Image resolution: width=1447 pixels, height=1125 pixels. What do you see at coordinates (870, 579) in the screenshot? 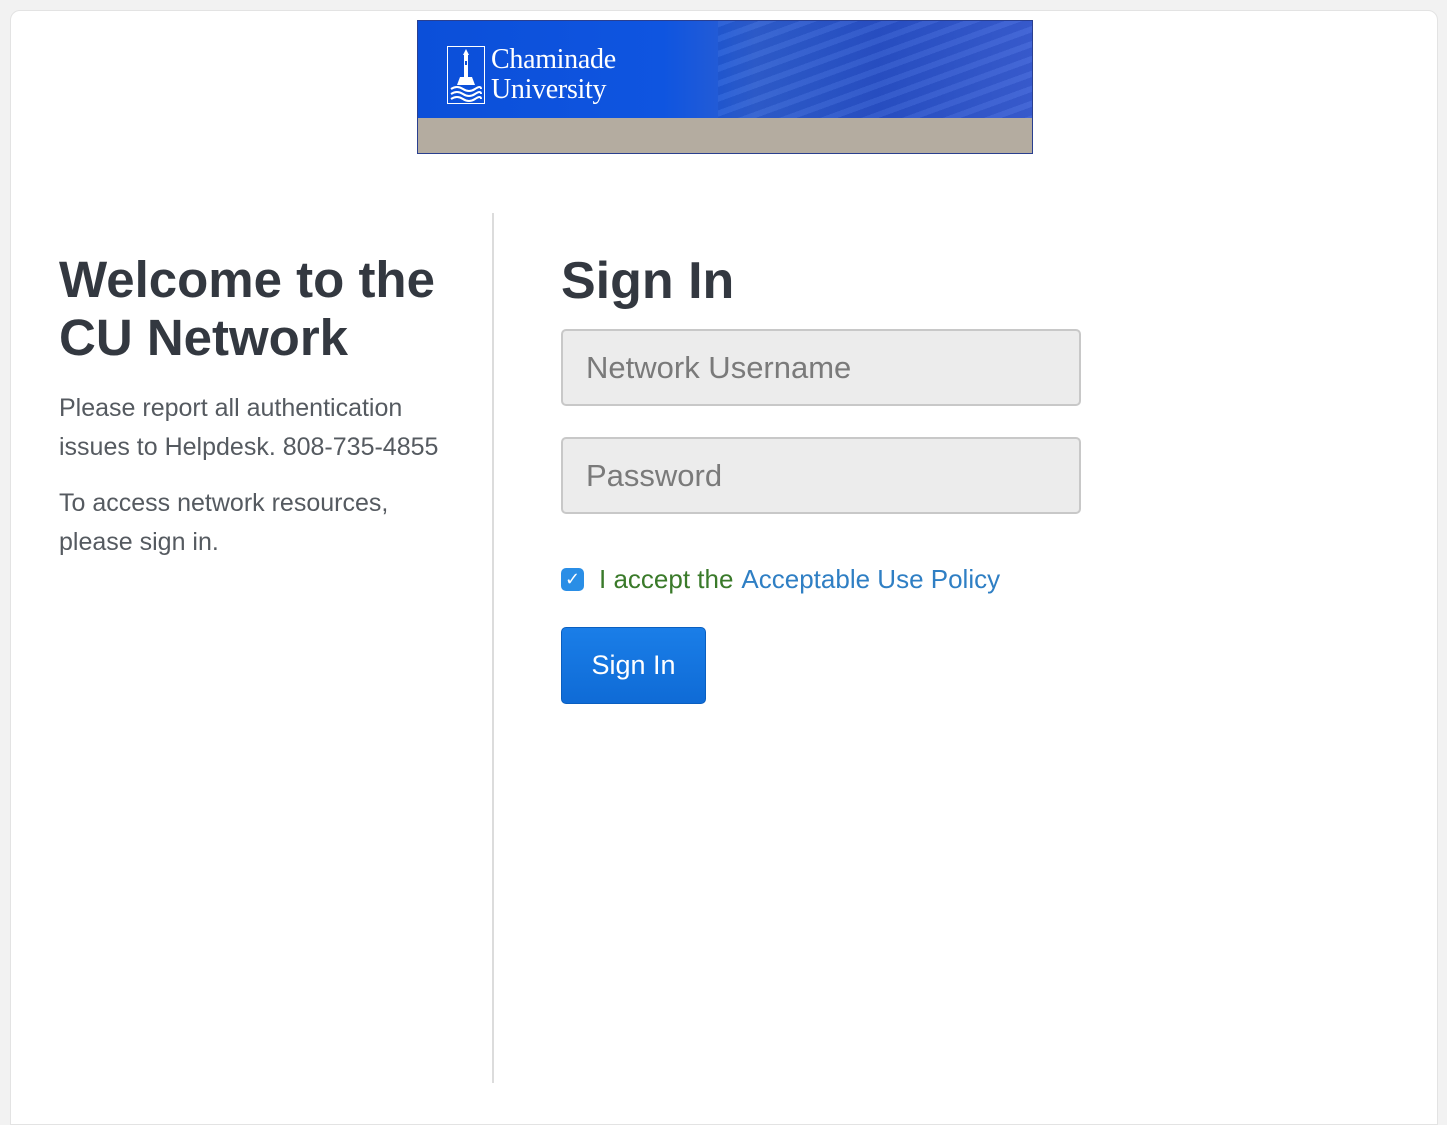
I see `acceptable-use-policy-link: Acceptable Use Policy` at bounding box center [870, 579].